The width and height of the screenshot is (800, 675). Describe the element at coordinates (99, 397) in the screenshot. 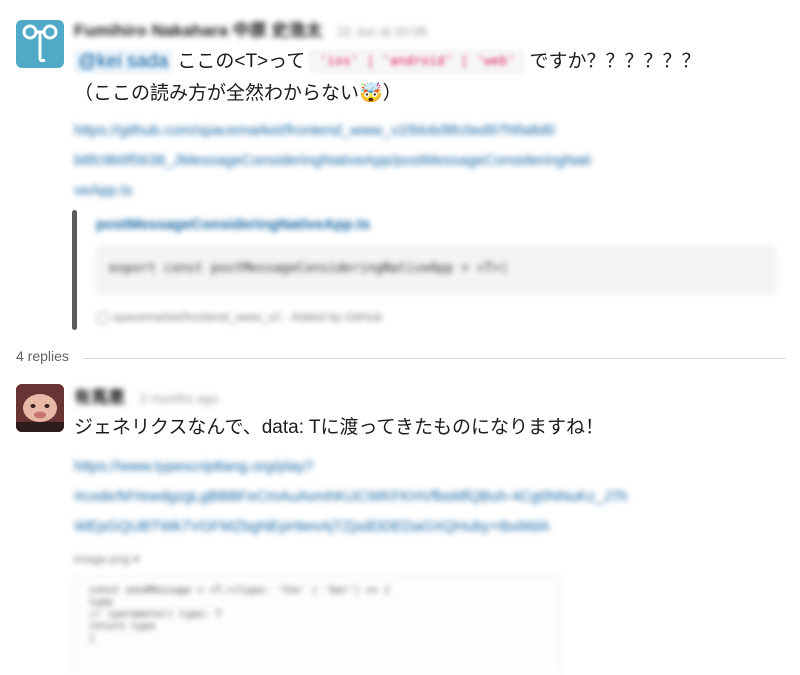

I see `author-name: 有馬恵` at that location.